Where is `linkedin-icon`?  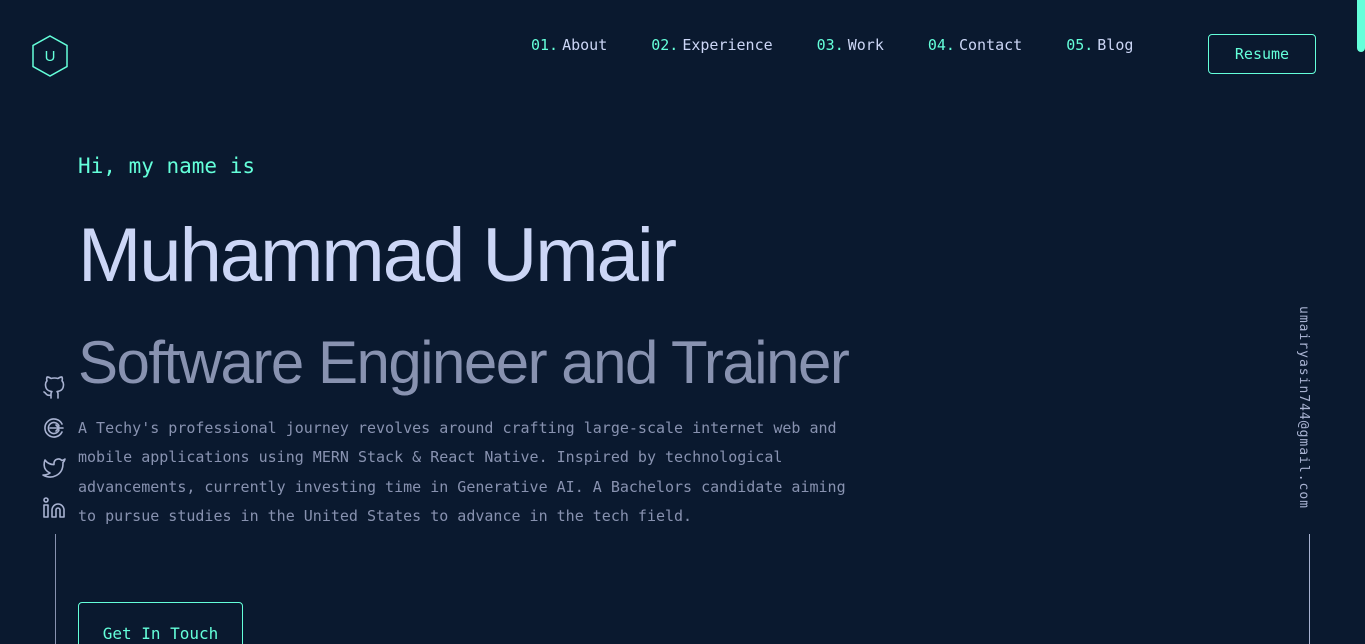
linkedin-icon is located at coordinates (54, 508).